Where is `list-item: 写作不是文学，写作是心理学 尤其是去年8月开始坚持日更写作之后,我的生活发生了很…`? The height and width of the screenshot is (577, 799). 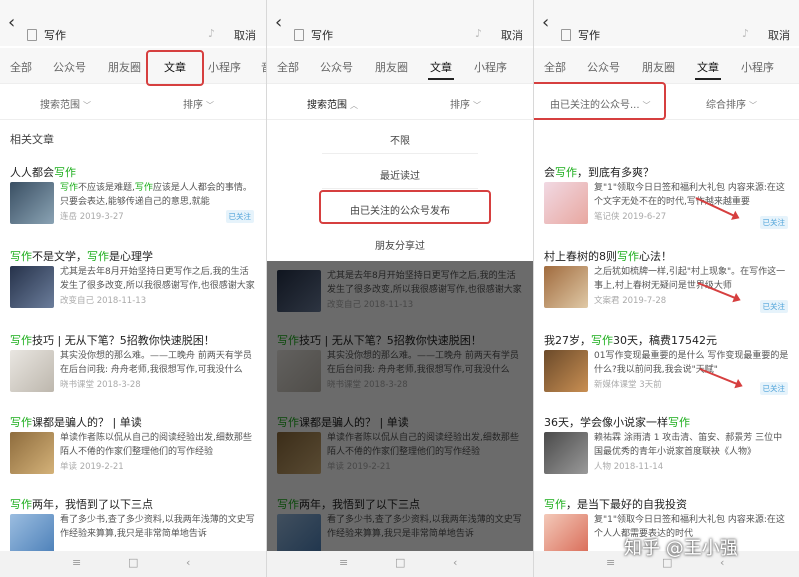 list-item: 写作不是文学，写作是心理学 尤其是去年8月开始坚持日更写作之后,我的生活发生了很… is located at coordinates (133, 290).